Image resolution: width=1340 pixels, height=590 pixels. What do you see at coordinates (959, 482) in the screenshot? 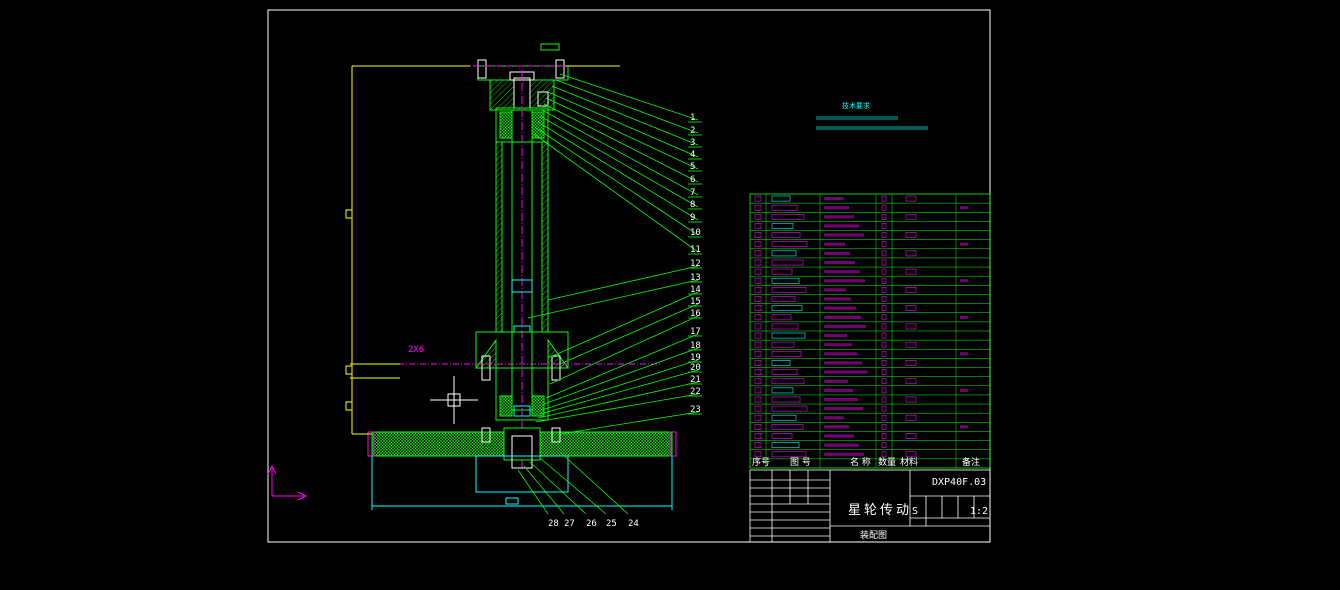
I see `drawing-number: DXP40F.03` at bounding box center [959, 482].